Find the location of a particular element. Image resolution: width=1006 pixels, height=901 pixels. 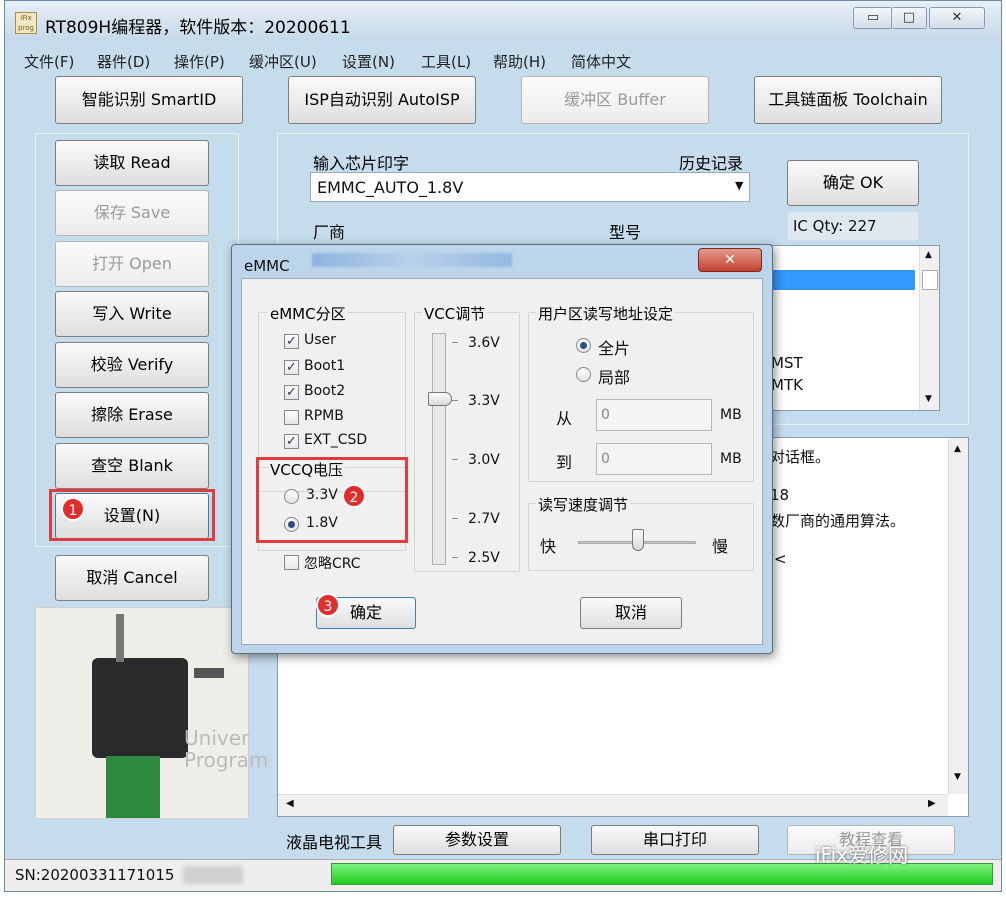

close-button: ✕ is located at coordinates (957, 18).